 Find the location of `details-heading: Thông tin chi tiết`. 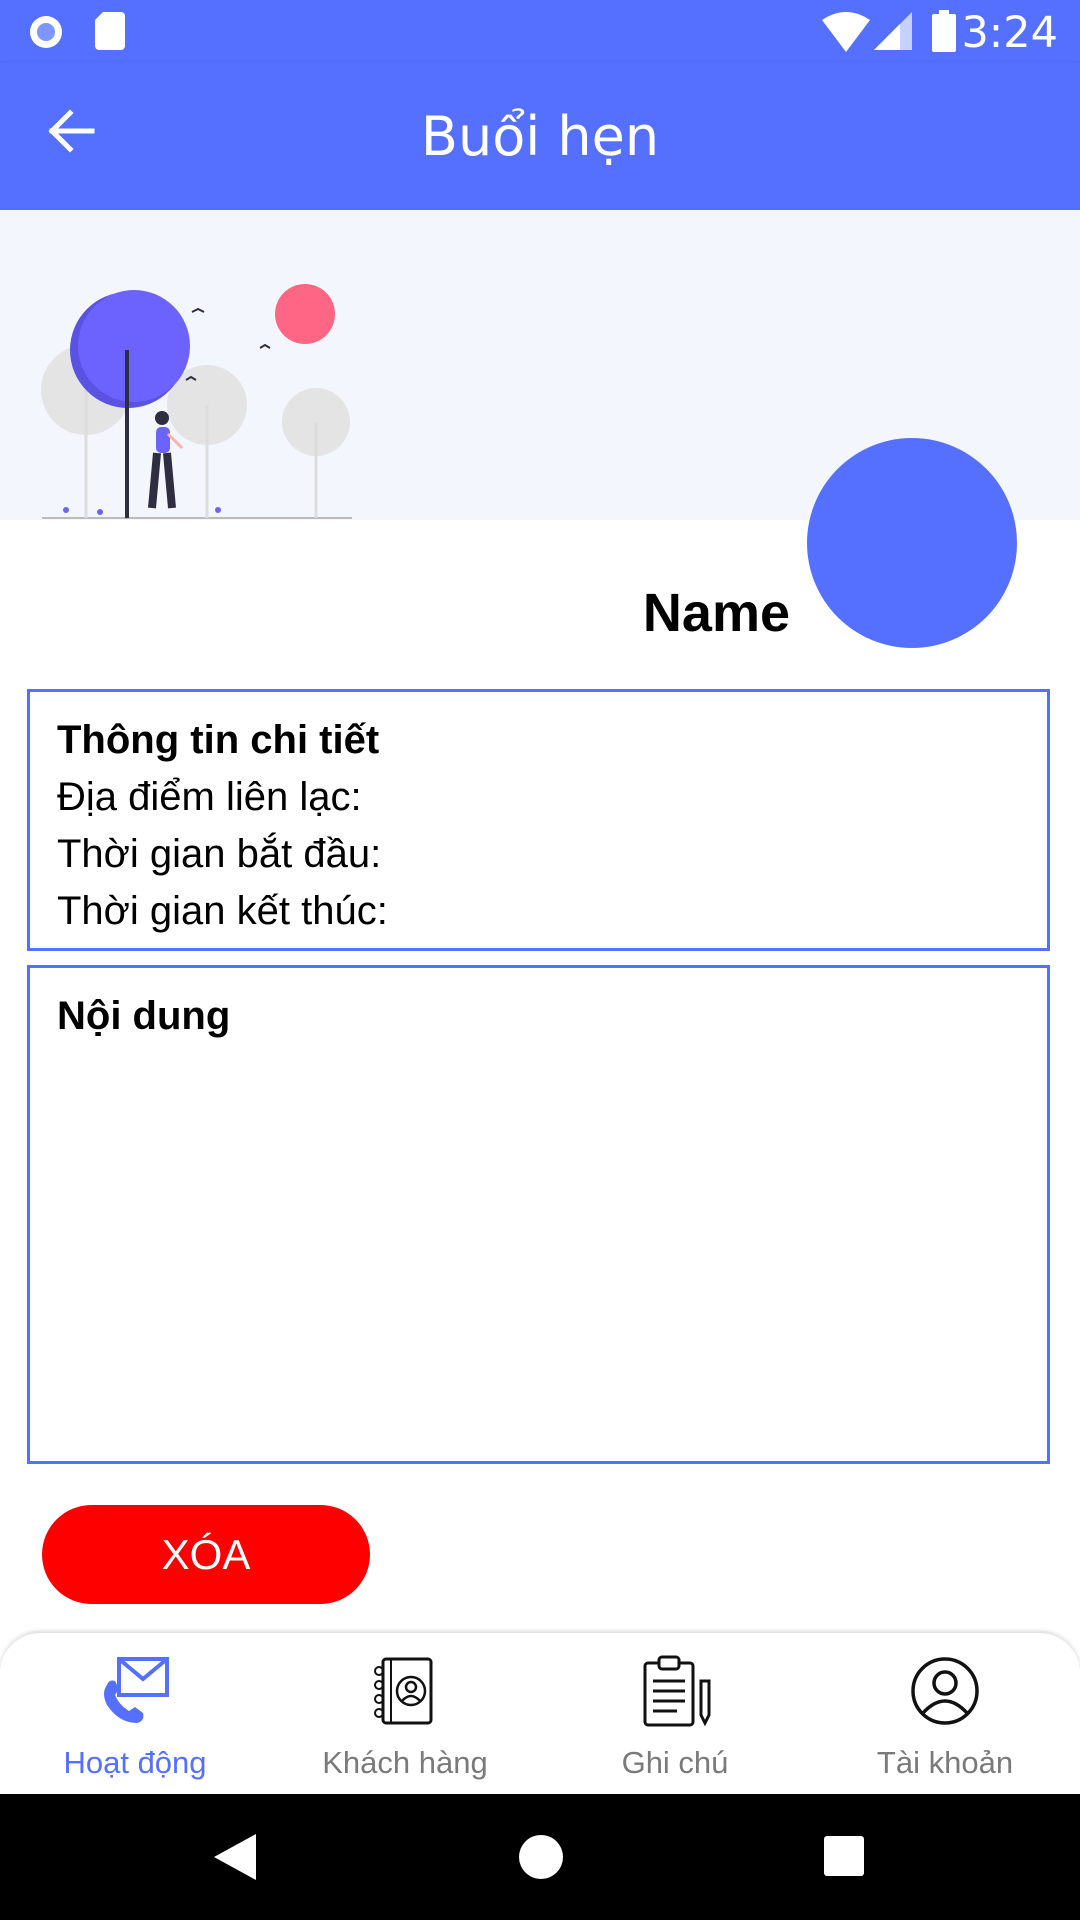

details-heading: Thông tin chi tiết is located at coordinates (218, 740).